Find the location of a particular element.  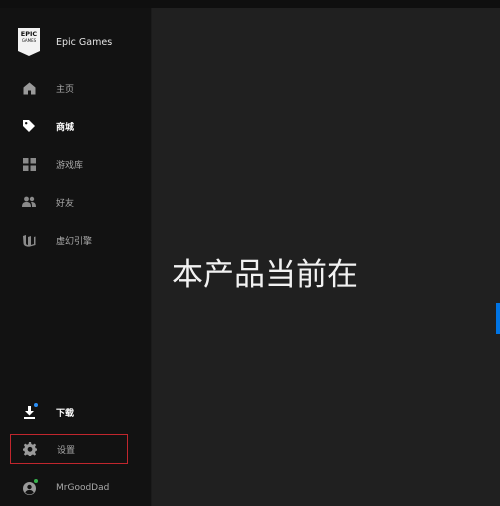

brand-name: Epic Games is located at coordinates (84, 42).